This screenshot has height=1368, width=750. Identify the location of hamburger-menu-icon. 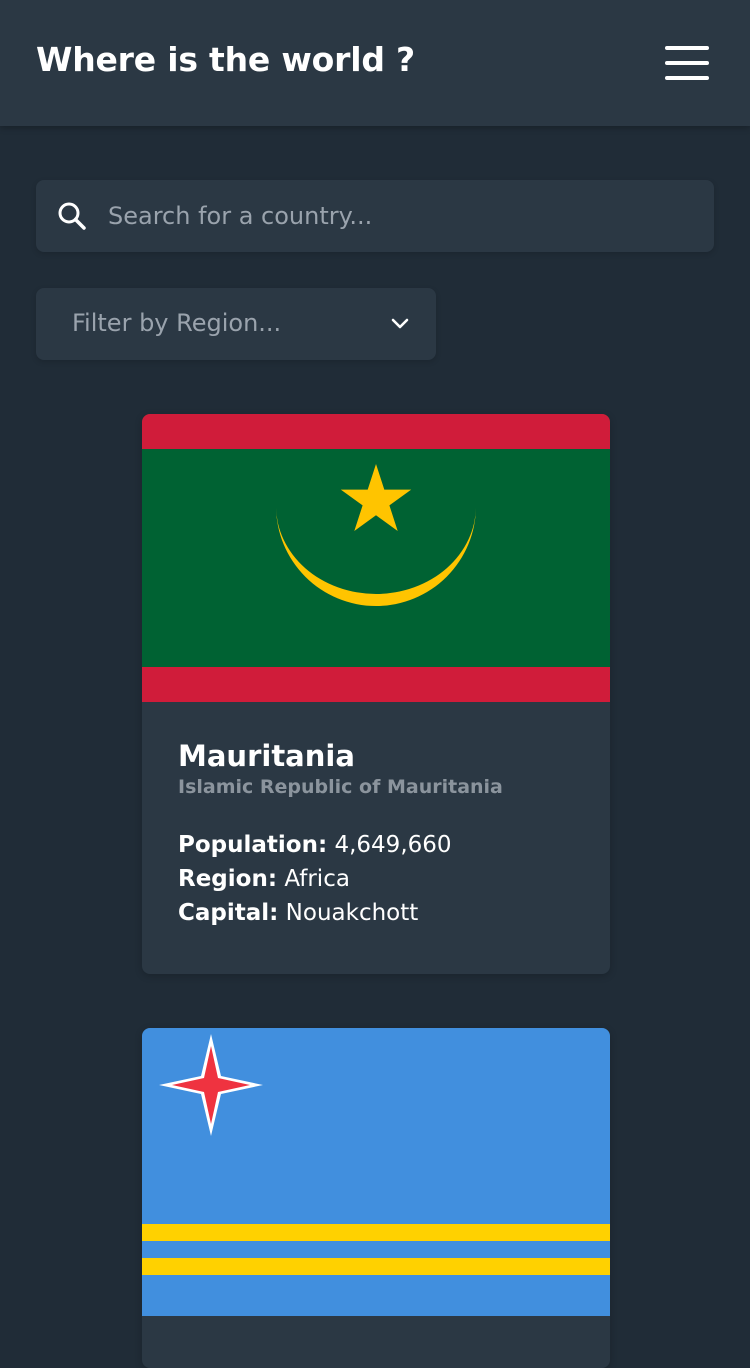
(687, 63).